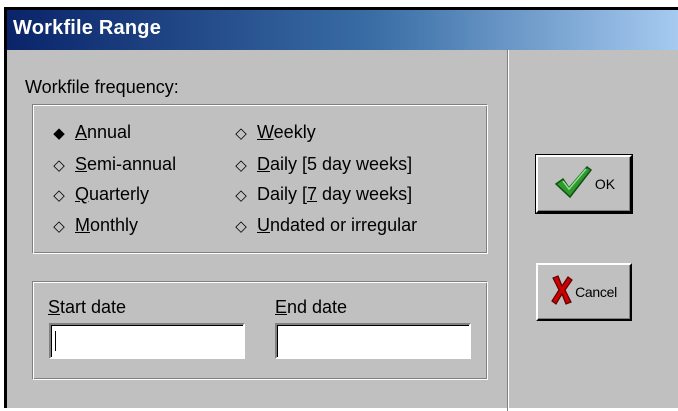 This screenshot has width=678, height=411. What do you see at coordinates (59, 133) in the screenshot?
I see `radio-indicator-annual: ◆` at bounding box center [59, 133].